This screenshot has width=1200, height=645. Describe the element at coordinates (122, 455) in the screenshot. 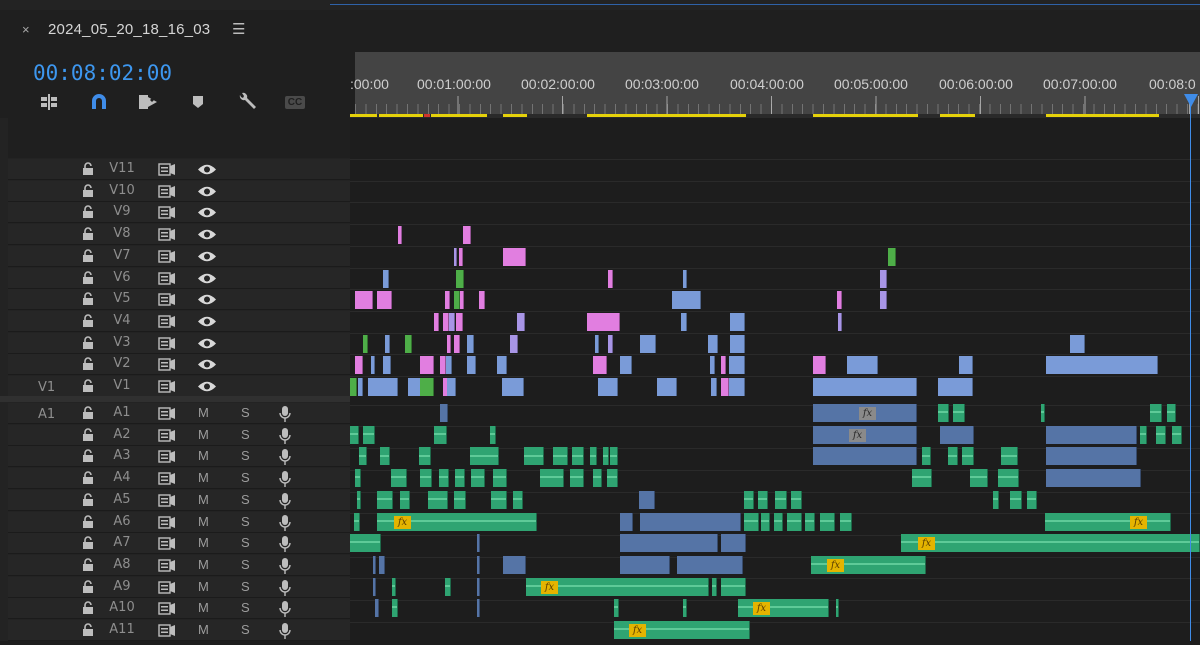

I see `track-label: A3` at that location.